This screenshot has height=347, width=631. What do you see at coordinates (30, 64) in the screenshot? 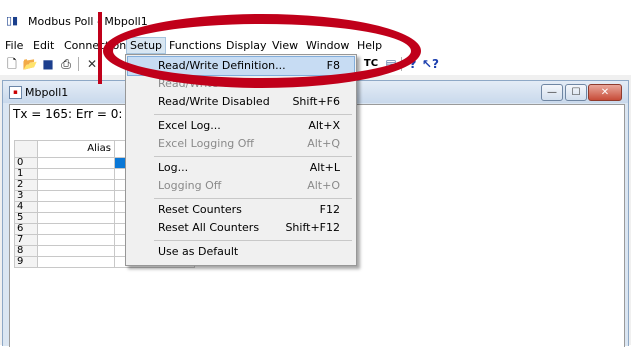
I see `open-icon: 📂` at bounding box center [30, 64].